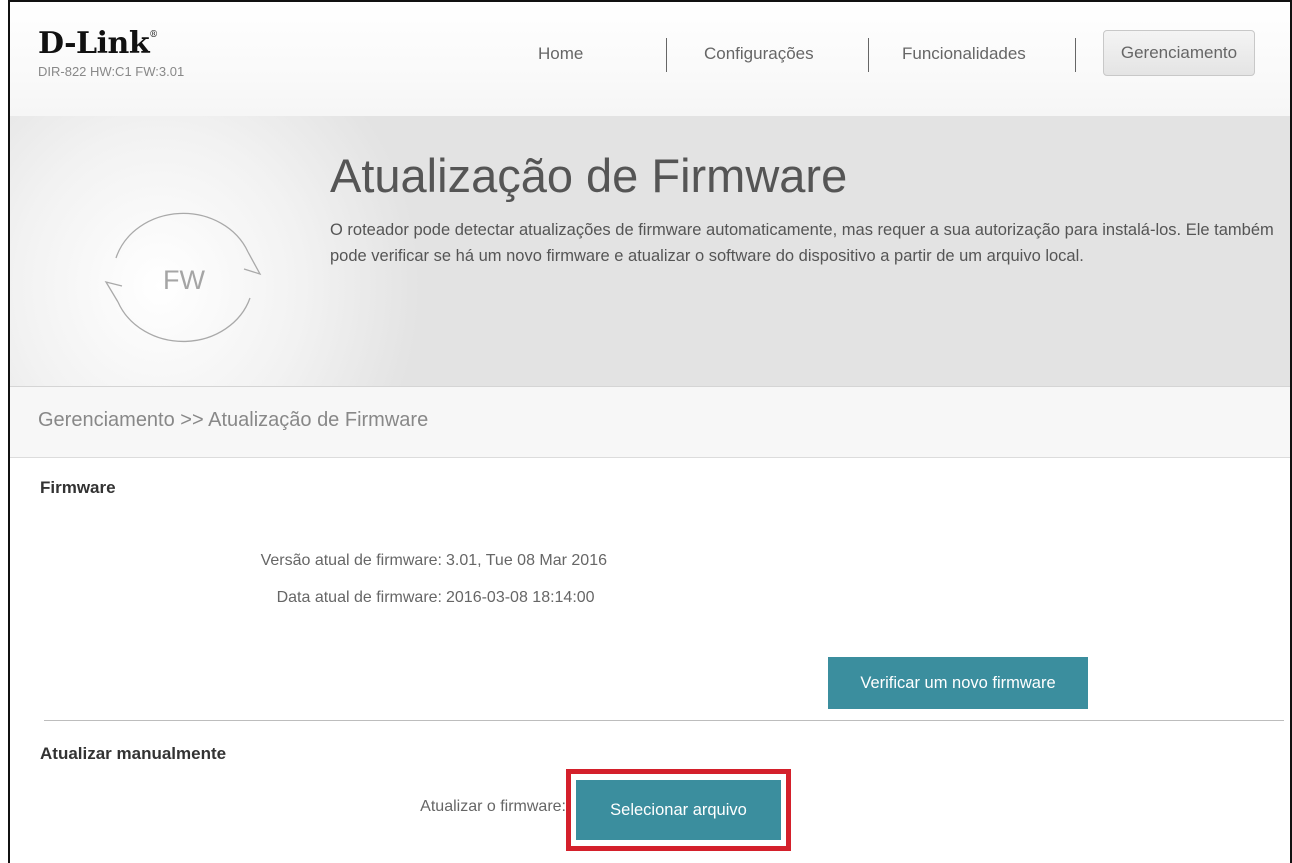 The height and width of the screenshot is (863, 1292). I want to click on firmware-date-value: 2016-03-08 18:14:00, so click(520, 597).